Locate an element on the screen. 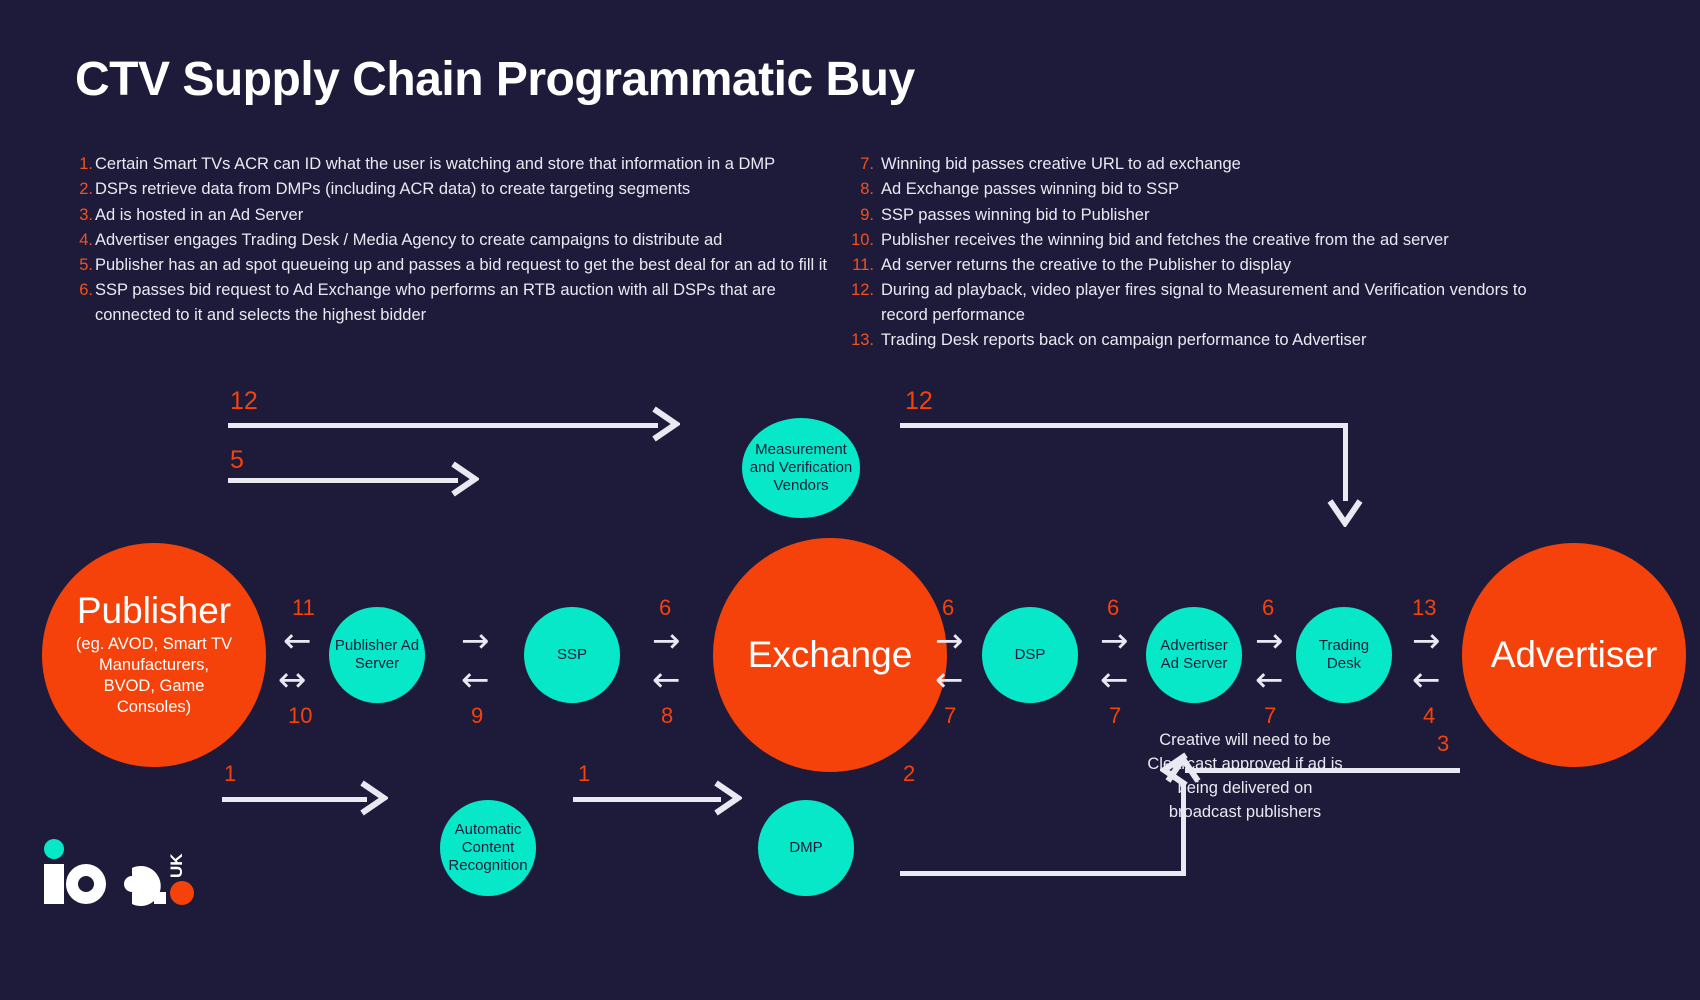 The height and width of the screenshot is (1000, 1700). iab-uk-logo: UK is located at coordinates (125, 873).